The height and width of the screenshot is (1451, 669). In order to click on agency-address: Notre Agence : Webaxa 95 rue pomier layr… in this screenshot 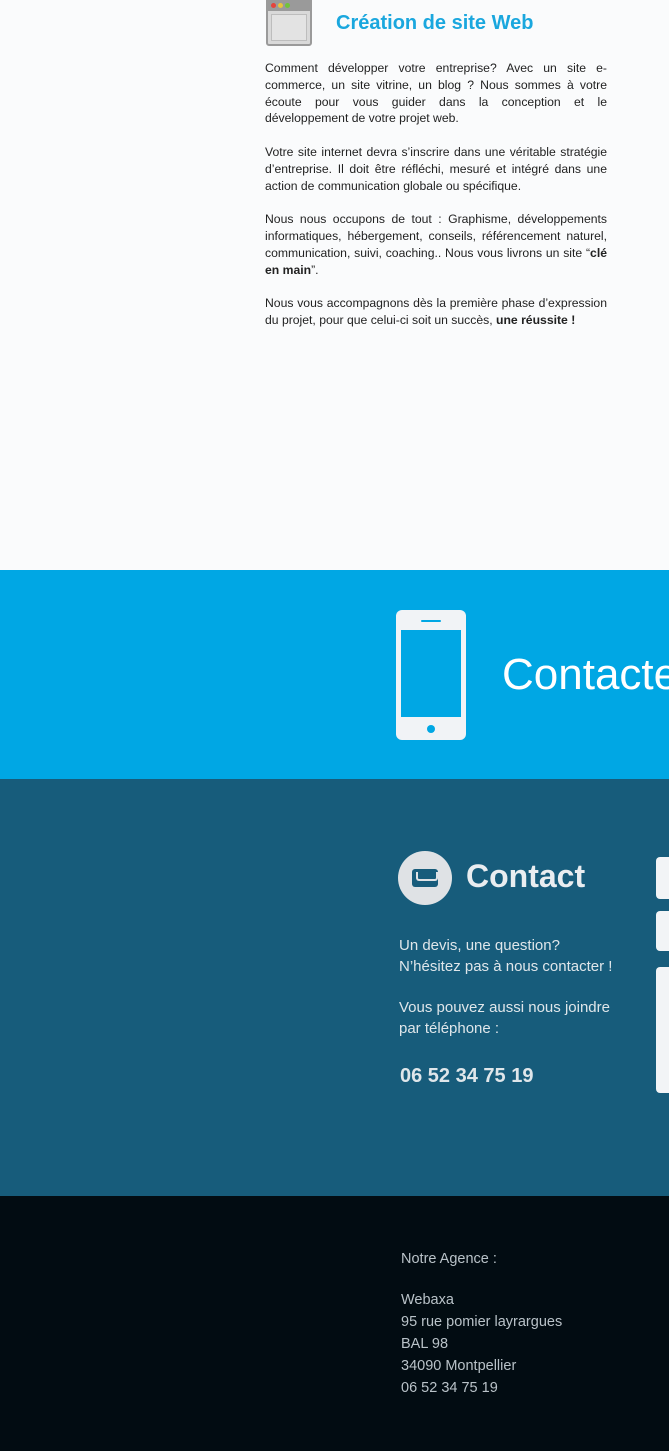, I will do `click(481, 1323)`.